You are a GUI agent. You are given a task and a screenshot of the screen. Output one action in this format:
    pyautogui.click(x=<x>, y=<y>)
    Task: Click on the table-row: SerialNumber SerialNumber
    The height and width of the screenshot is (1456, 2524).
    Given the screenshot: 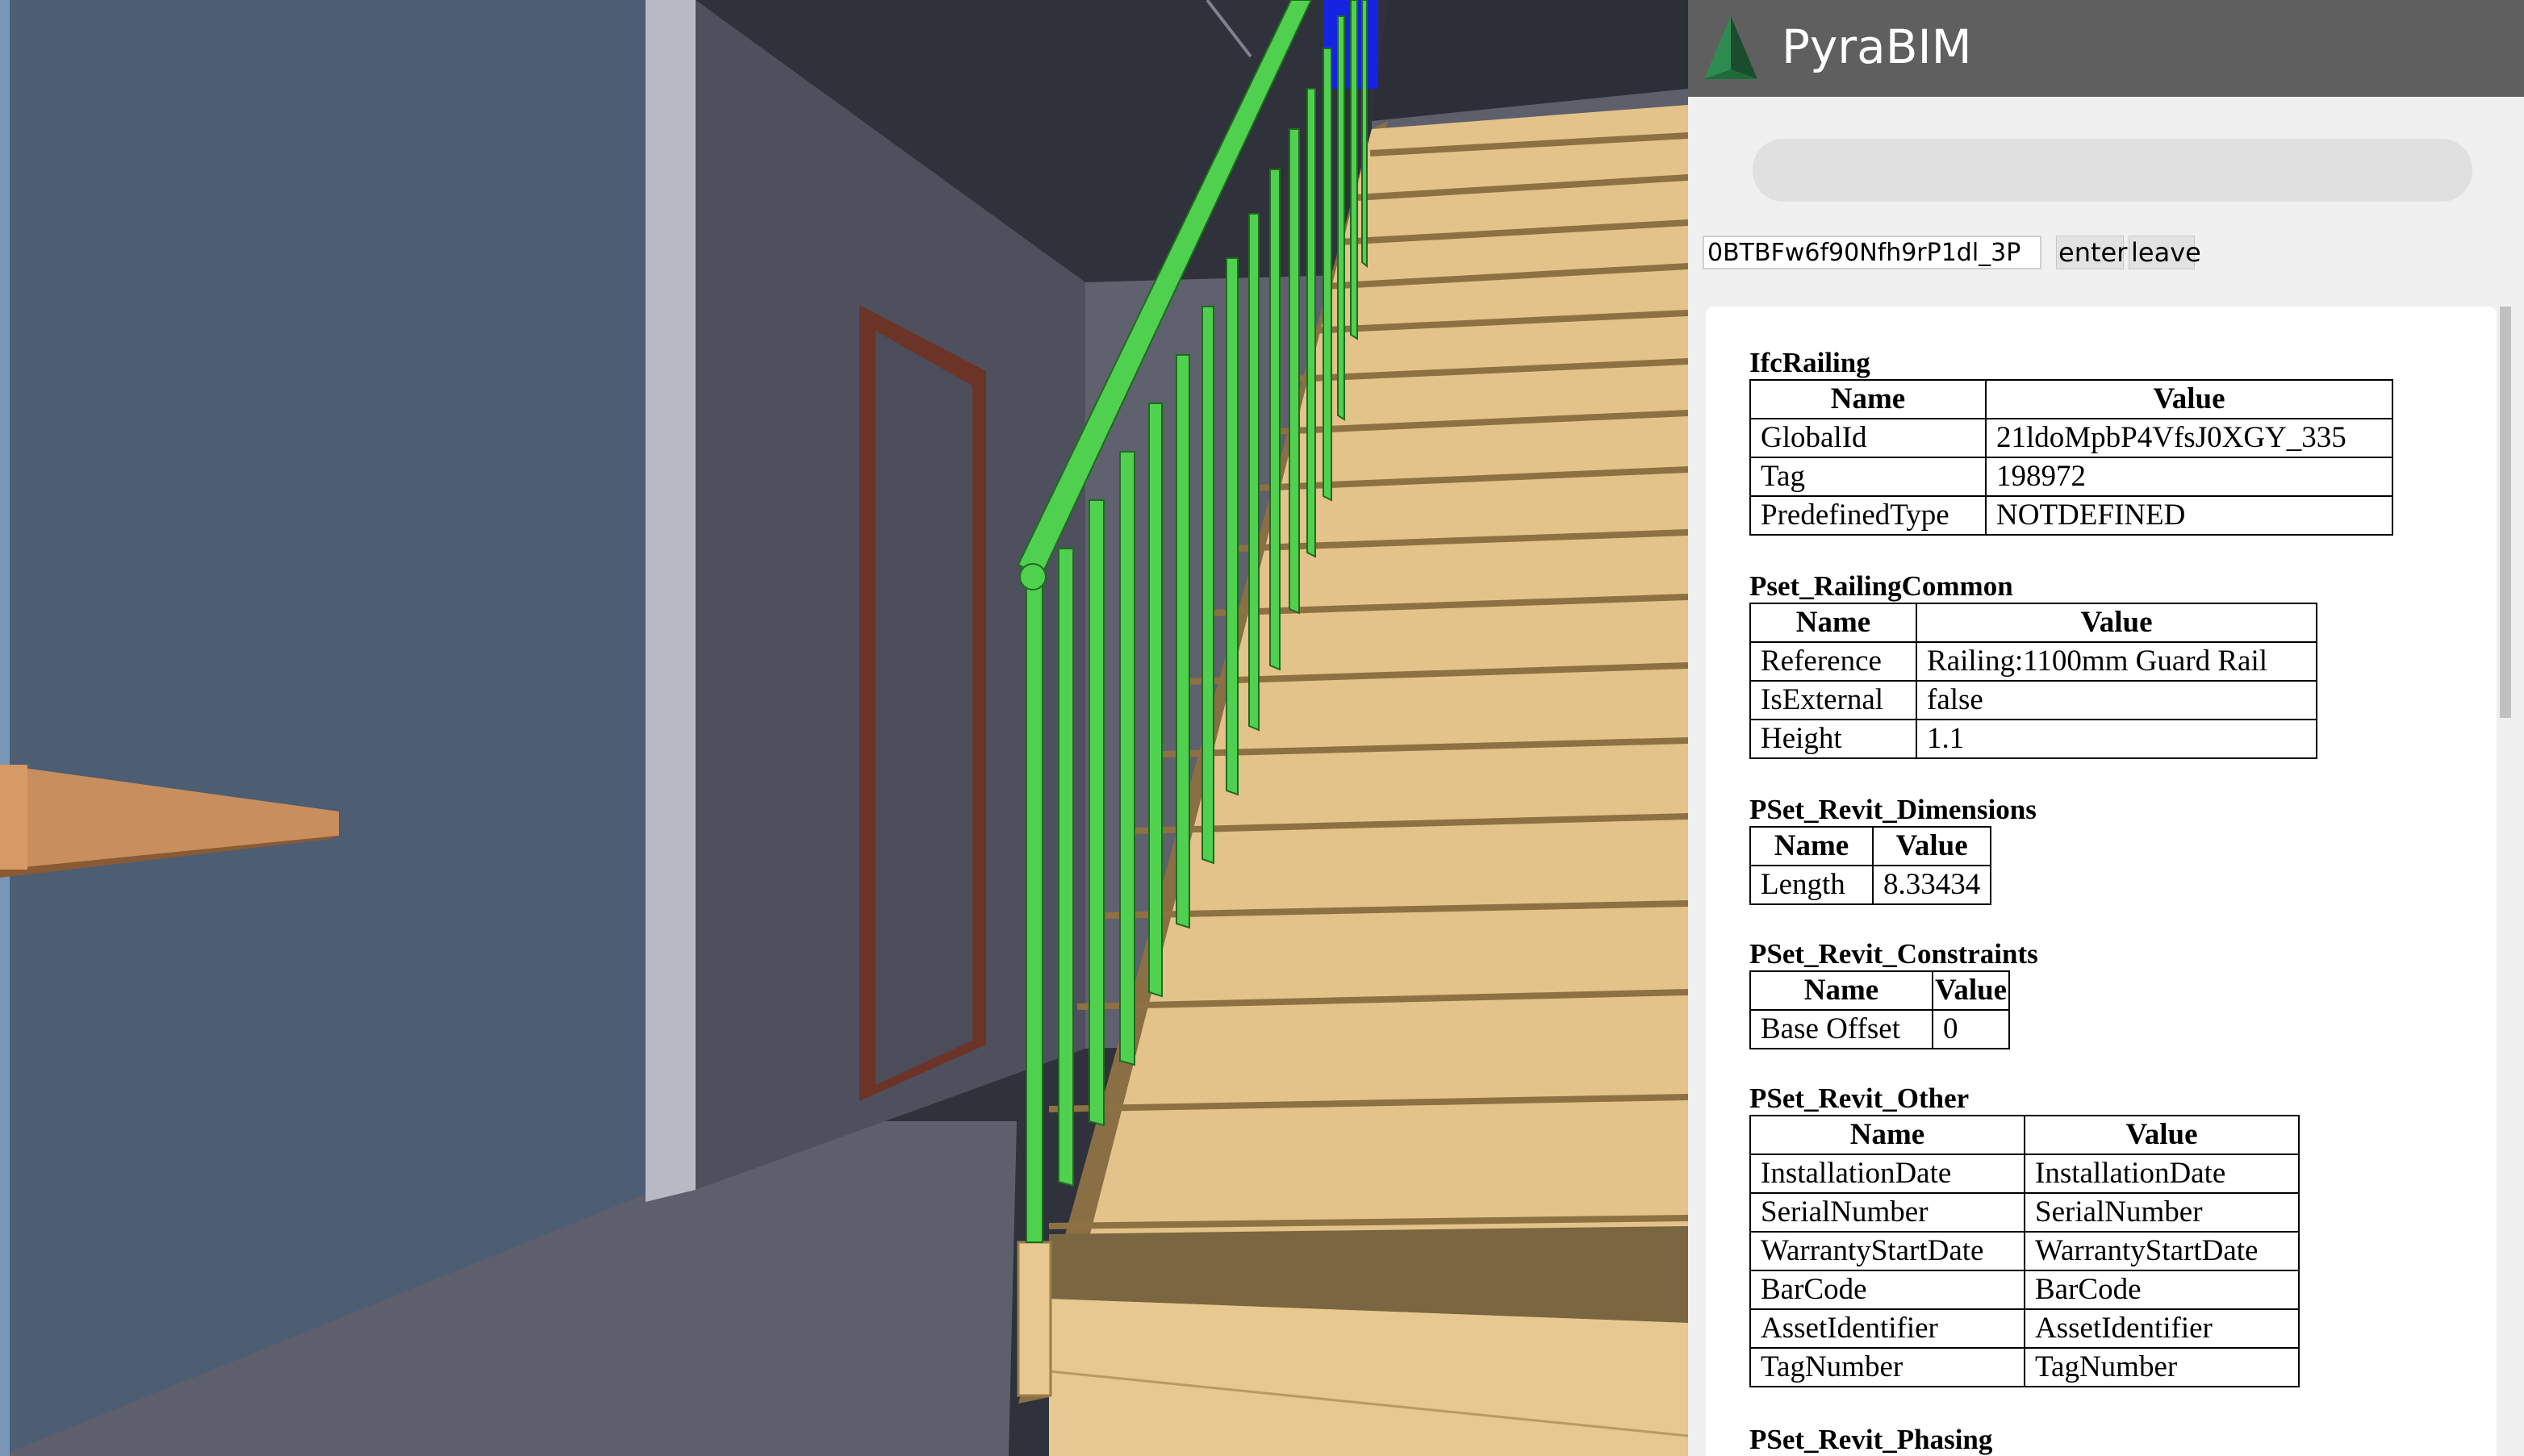 What is the action you would take?
    pyautogui.click(x=2024, y=1213)
    